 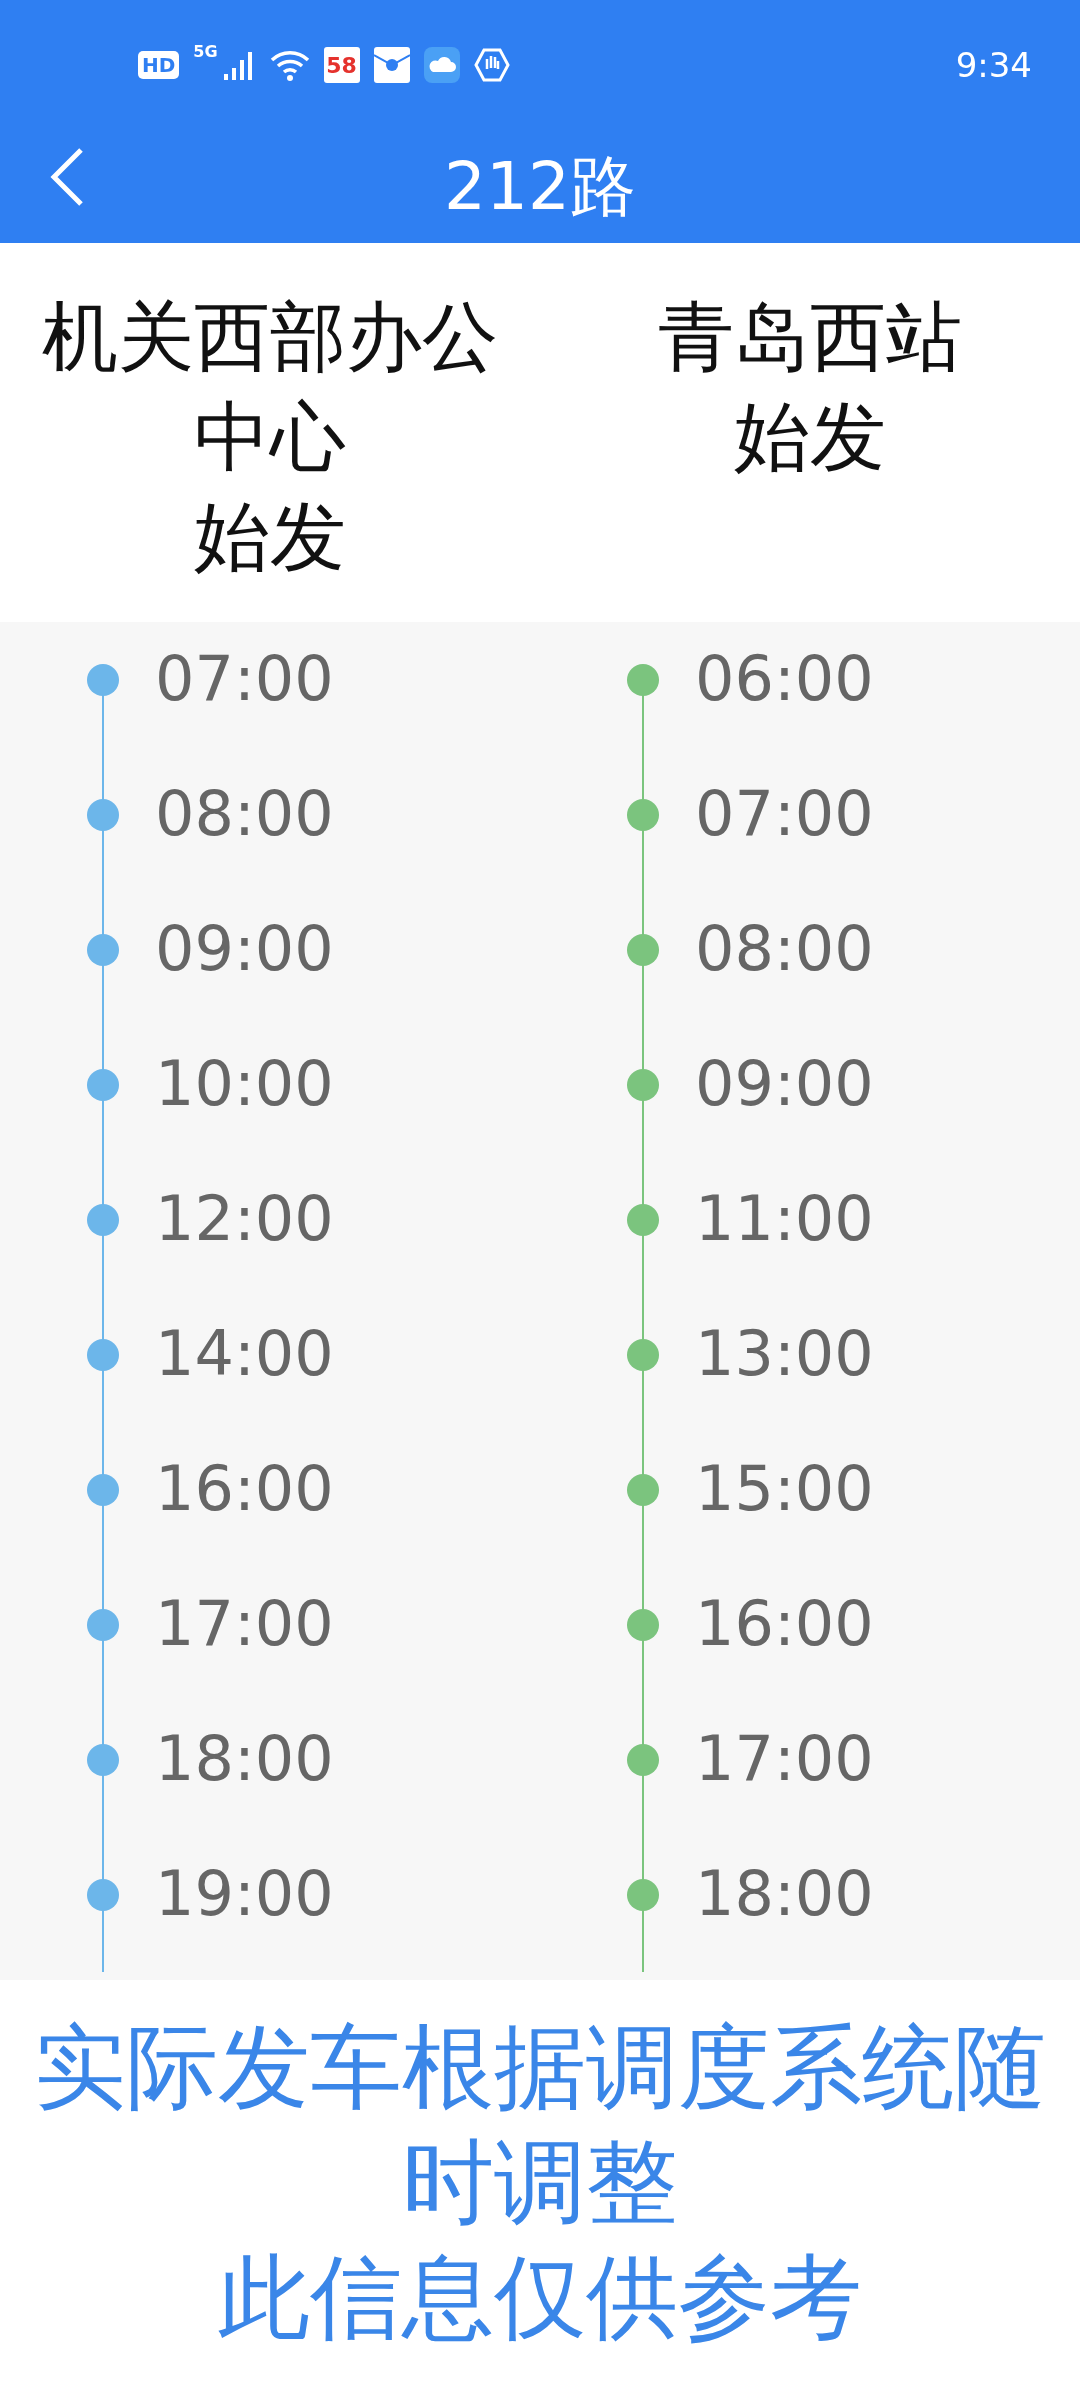 What do you see at coordinates (244, 1219) in the screenshot?
I see `departure-time: 12:00` at bounding box center [244, 1219].